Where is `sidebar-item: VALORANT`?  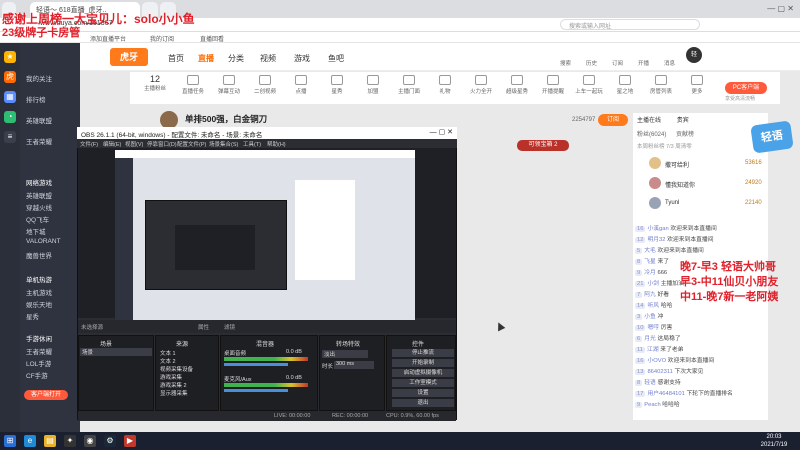
sidebar-item: VALORANT is located at coordinates (43, 241).